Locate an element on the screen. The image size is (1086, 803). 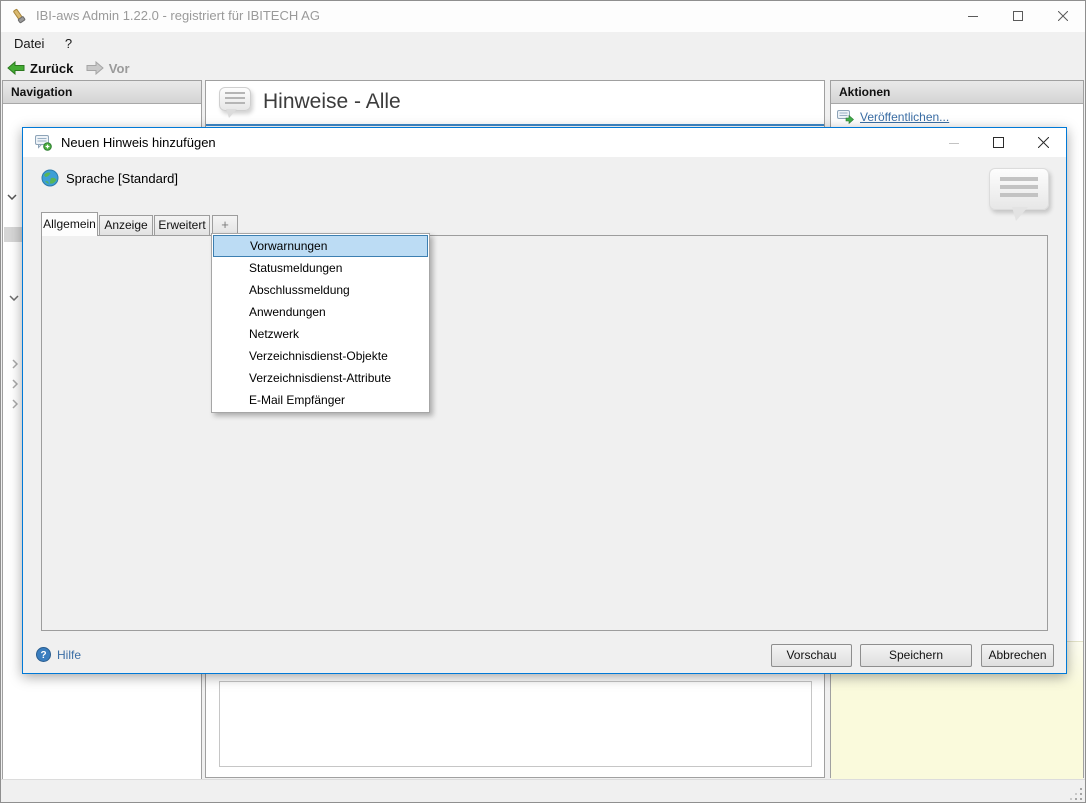
dialog-controls is located at coordinates (998, 142).